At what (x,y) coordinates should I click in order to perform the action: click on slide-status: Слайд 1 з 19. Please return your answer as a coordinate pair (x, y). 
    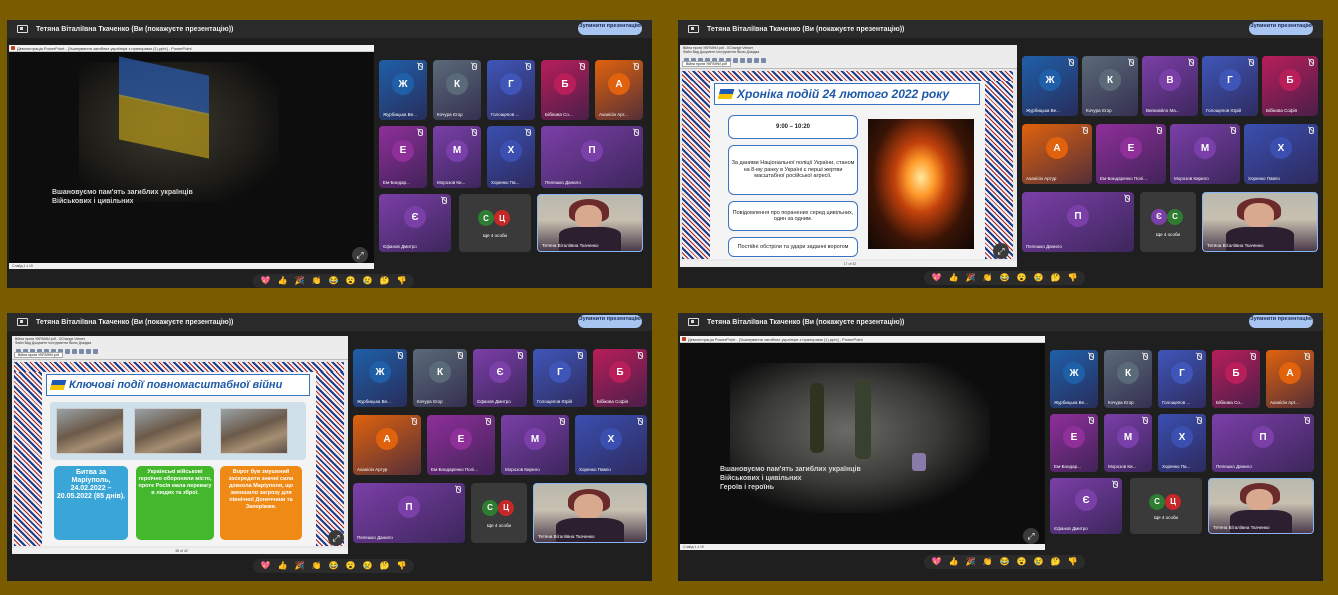
    Looking at the image, I should click on (191, 266).